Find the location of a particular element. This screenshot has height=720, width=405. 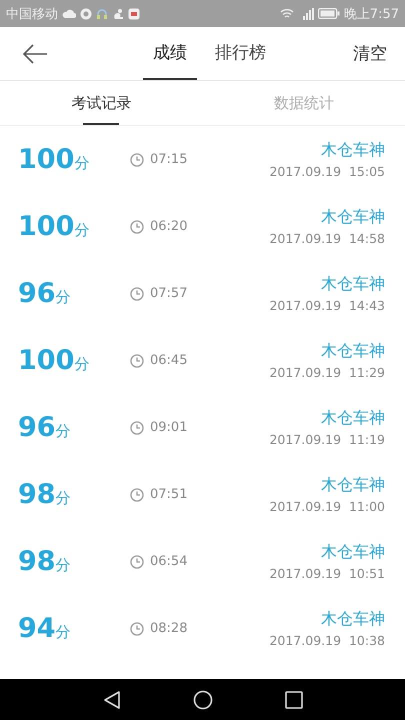

date-time: 2017.09.19 14:43 is located at coordinates (327, 305).